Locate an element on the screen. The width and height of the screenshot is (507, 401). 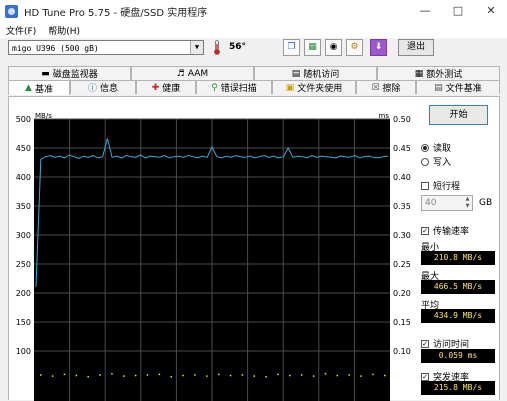
benchmark-icon: ▲ is located at coordinates (28, 88).